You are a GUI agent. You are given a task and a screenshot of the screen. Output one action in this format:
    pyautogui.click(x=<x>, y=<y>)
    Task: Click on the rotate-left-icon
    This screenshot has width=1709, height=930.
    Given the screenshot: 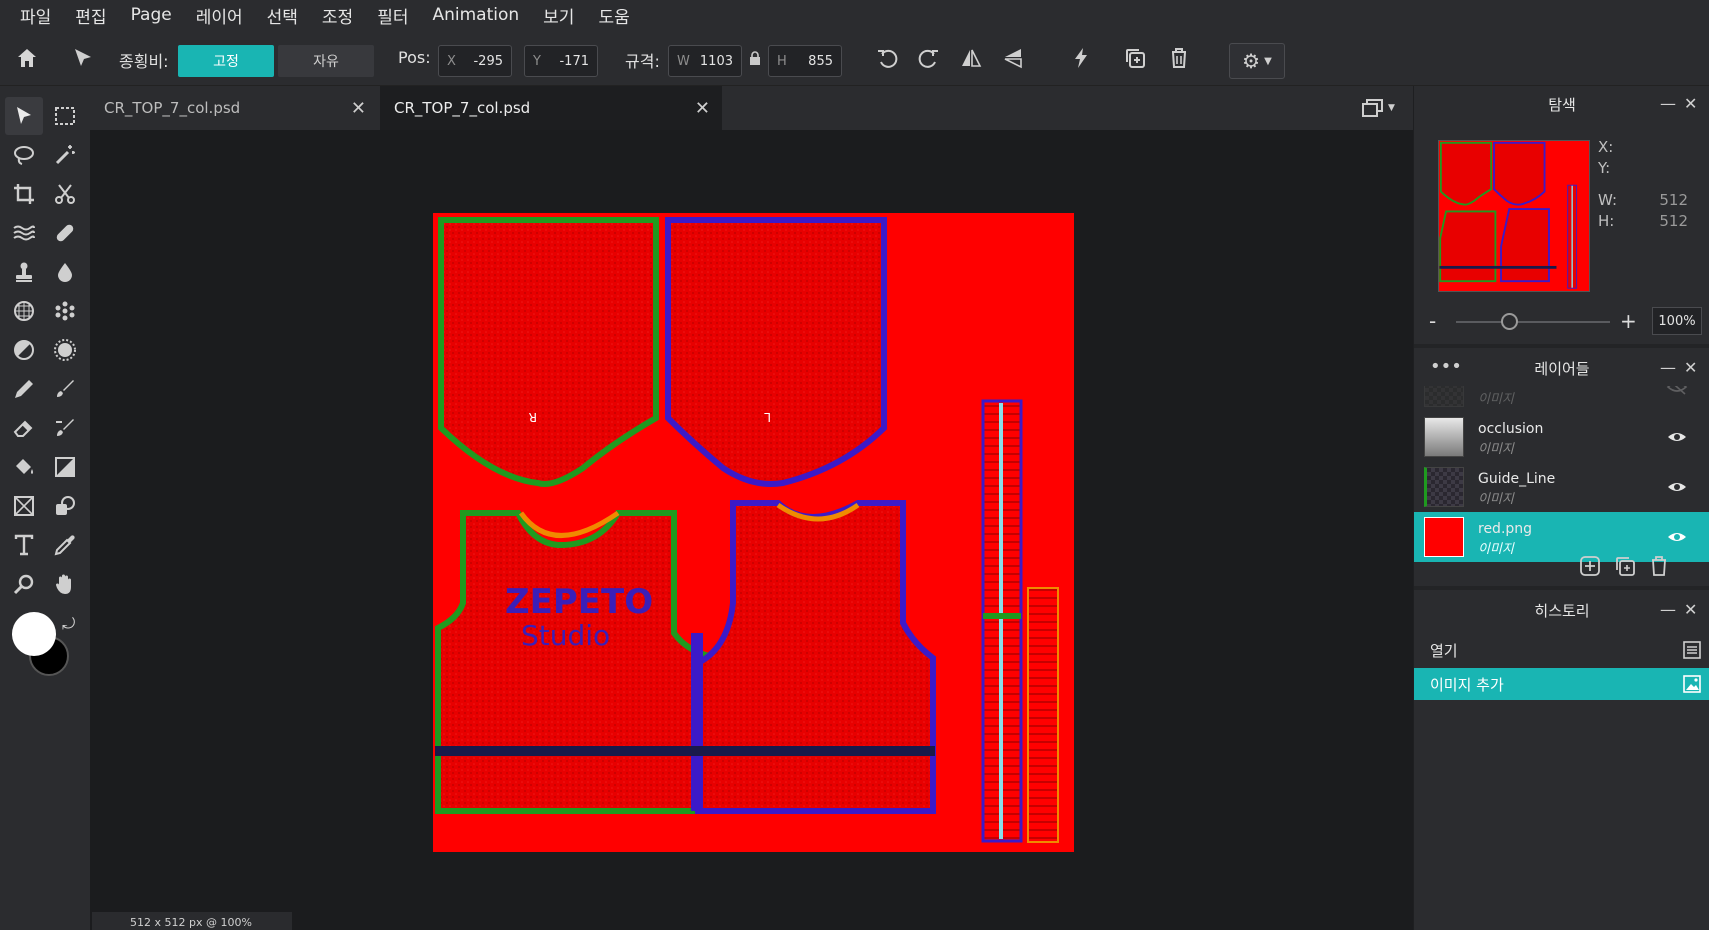 What is the action you would take?
    pyautogui.click(x=887, y=58)
    